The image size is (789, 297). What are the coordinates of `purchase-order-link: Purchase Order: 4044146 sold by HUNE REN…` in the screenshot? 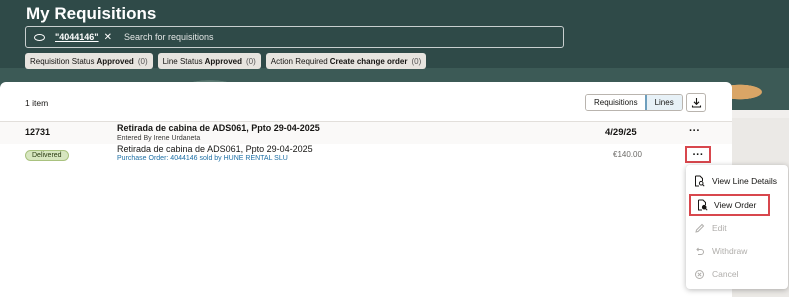 It's located at (202, 158).